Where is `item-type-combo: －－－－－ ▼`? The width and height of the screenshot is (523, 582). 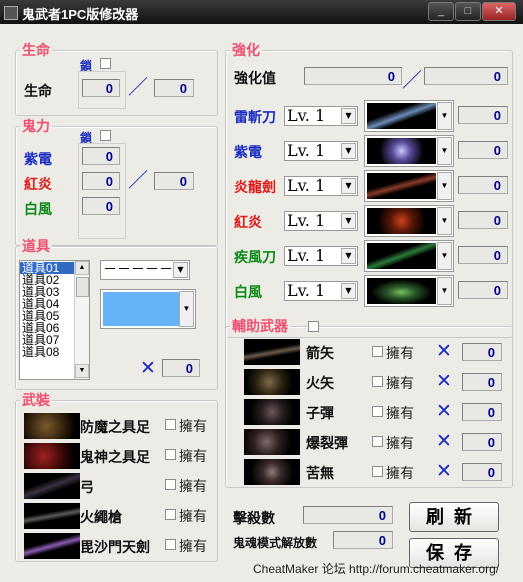 item-type-combo: －－－－－ ▼ is located at coordinates (145, 270).